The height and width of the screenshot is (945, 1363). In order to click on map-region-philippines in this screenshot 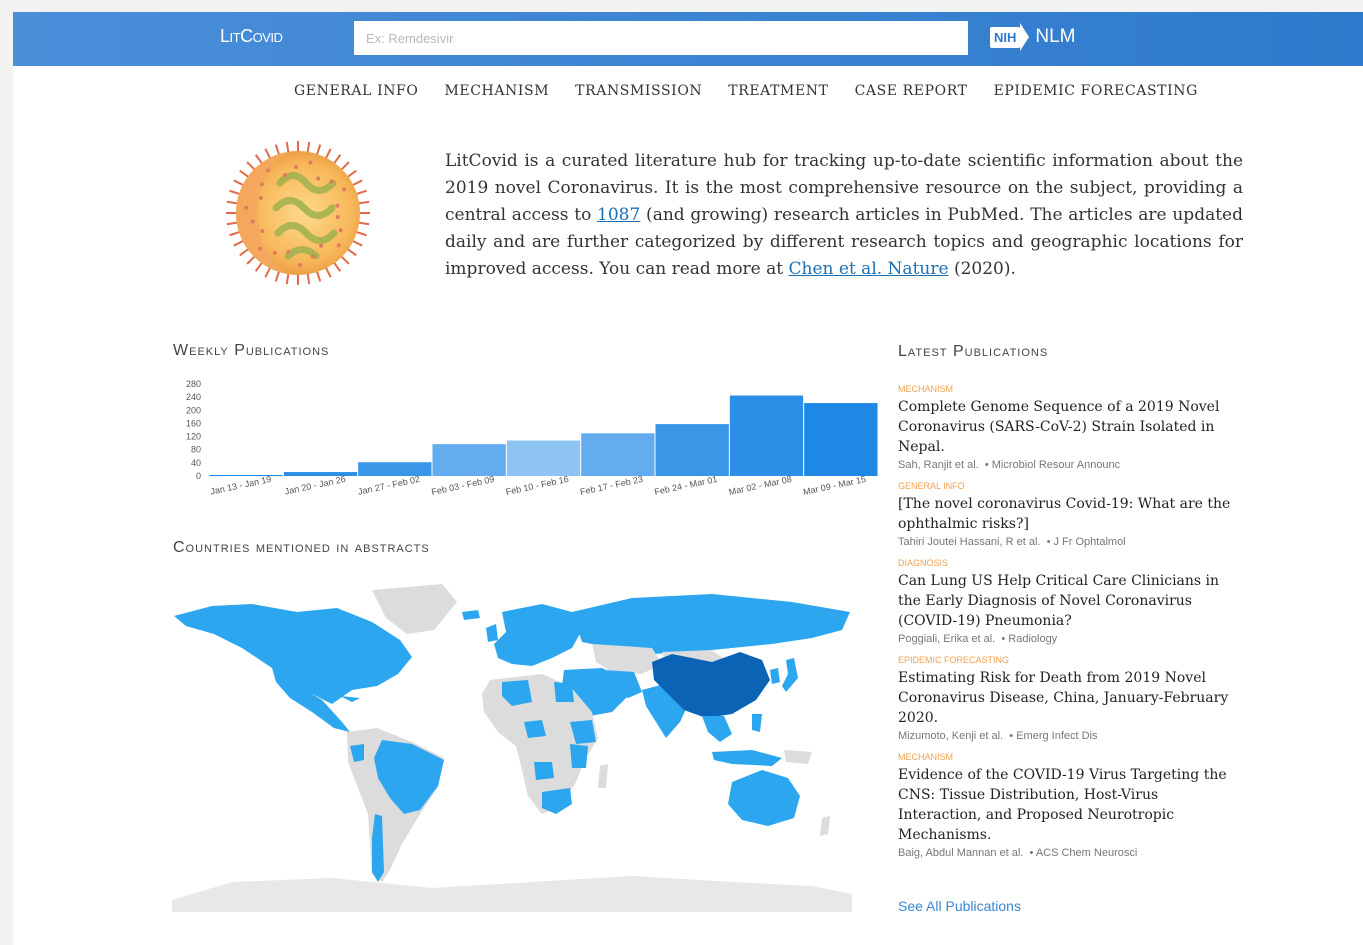, I will do `click(757, 723)`.